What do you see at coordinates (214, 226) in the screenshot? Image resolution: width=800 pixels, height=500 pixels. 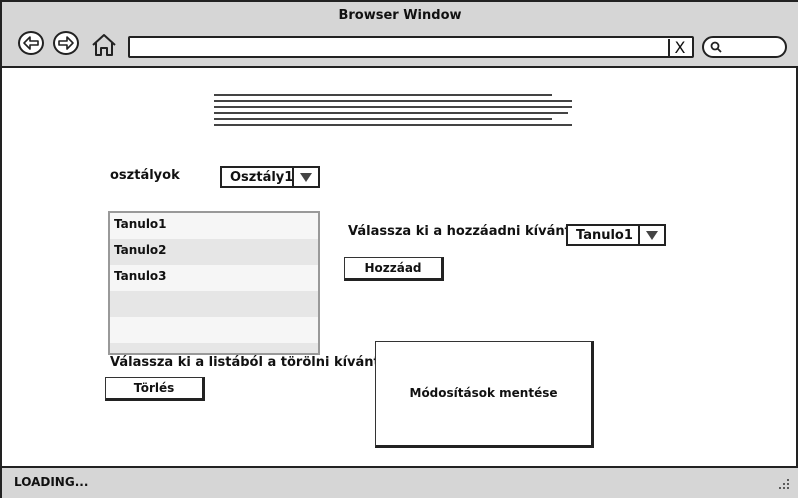 I see `list-item: Tanulo1` at bounding box center [214, 226].